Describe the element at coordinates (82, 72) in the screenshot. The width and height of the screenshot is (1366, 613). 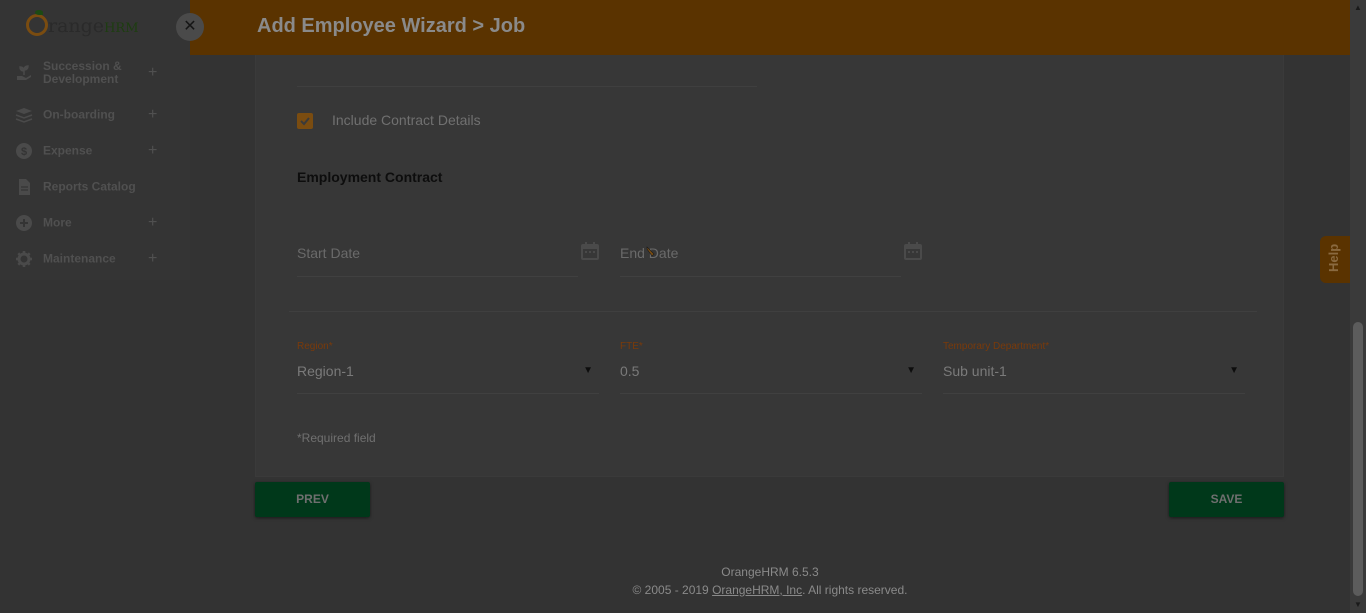
I see `sidebar-item-label: Succession & Development` at that location.